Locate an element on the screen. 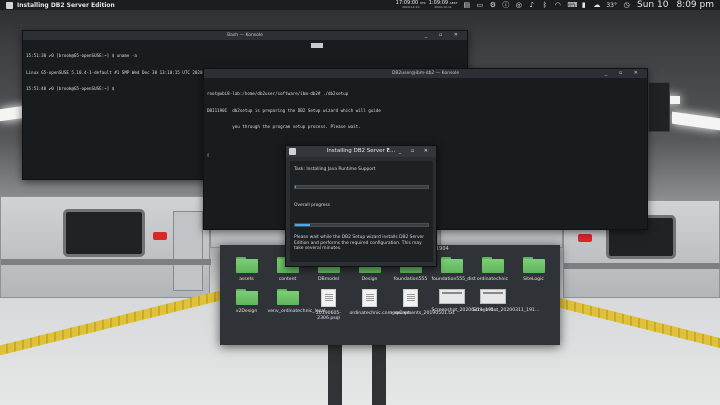 The height and width of the screenshot is (405, 720). window-titlebar: Bash — Konsole _ ▫ ✕ is located at coordinates (245, 35).